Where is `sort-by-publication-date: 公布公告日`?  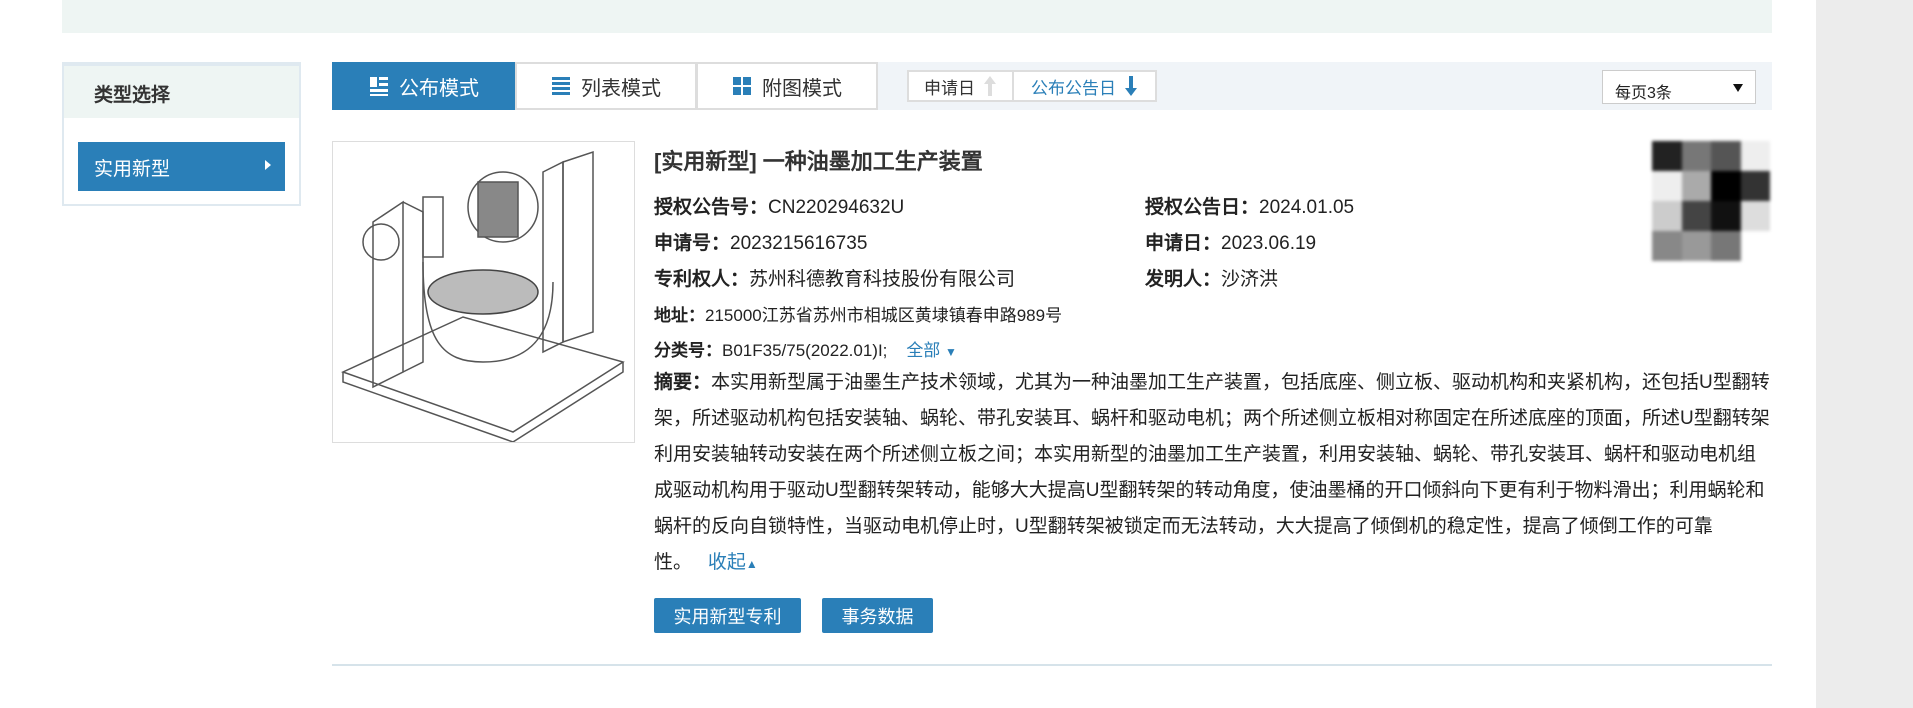 sort-by-publication-date: 公布公告日 is located at coordinates (1084, 86).